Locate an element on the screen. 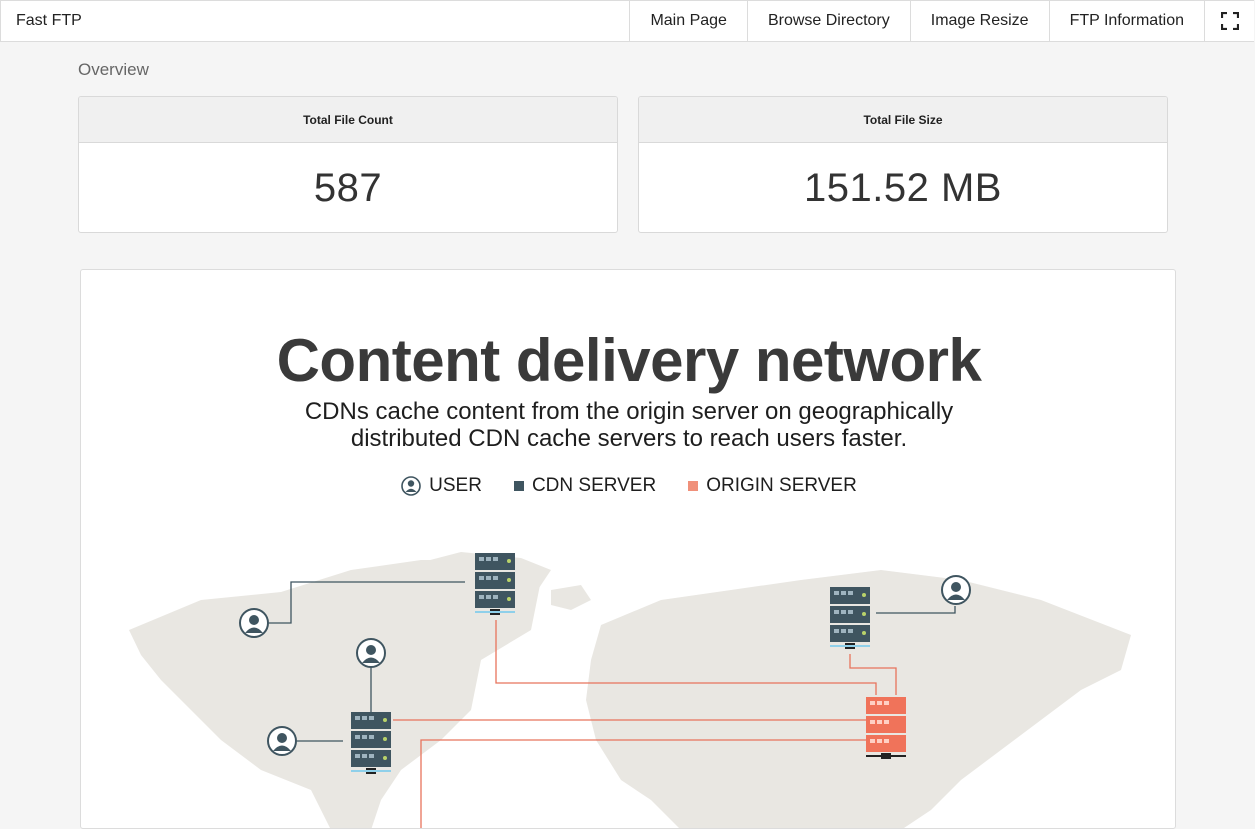  origin-server-swatch is located at coordinates (693, 486).